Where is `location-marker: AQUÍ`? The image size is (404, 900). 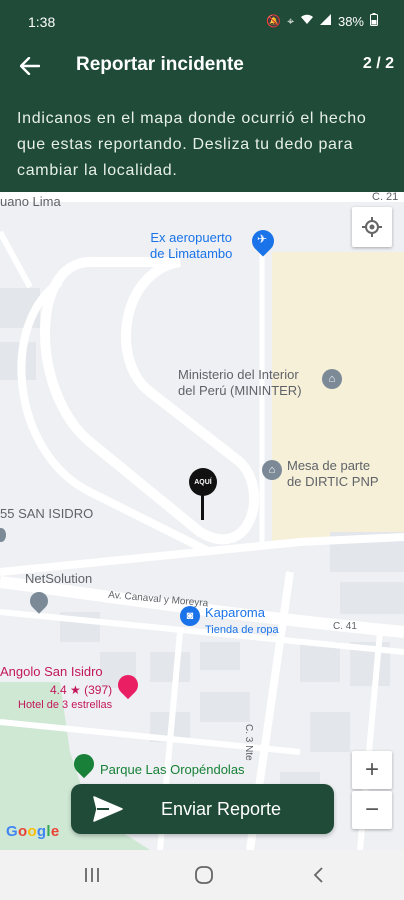 location-marker: AQUÍ is located at coordinates (203, 497).